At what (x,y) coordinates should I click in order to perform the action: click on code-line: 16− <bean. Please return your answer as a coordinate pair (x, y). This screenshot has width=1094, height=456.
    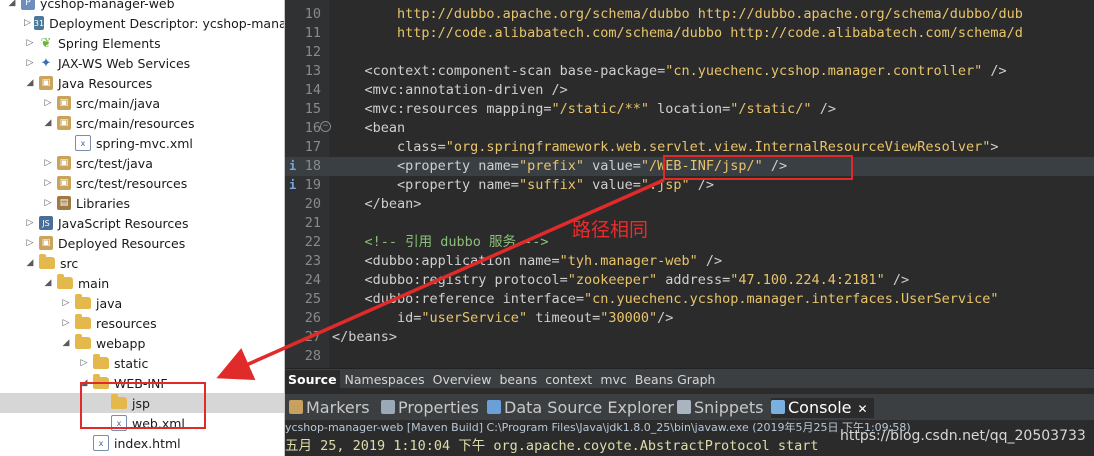
    Looking at the image, I should click on (689, 128).